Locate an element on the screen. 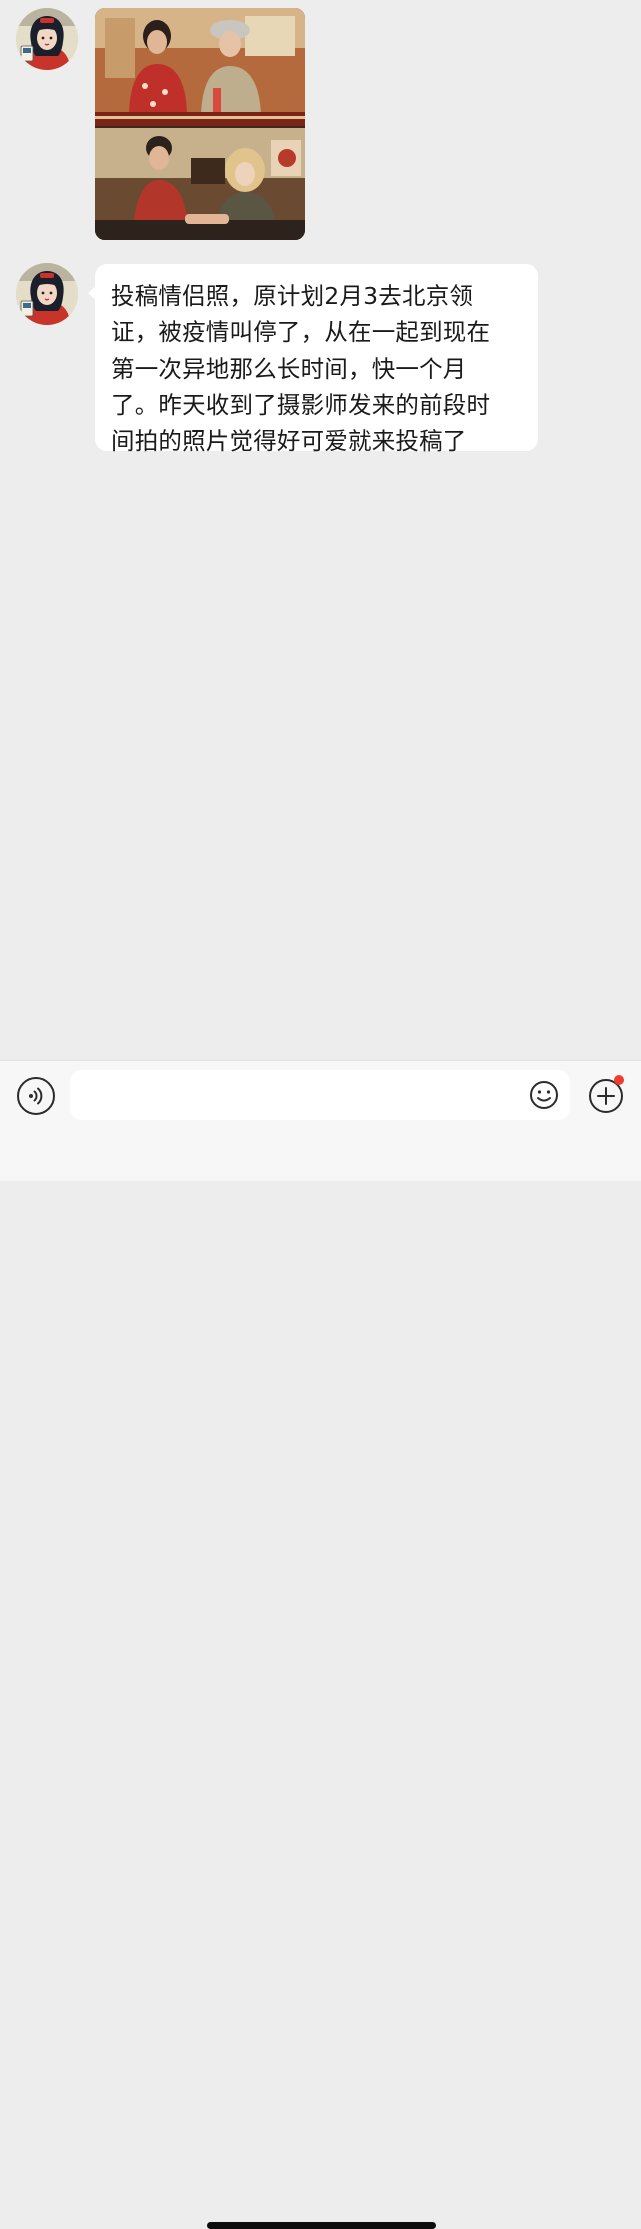 The image size is (641, 2229). notification-dot is located at coordinates (619, 1080).